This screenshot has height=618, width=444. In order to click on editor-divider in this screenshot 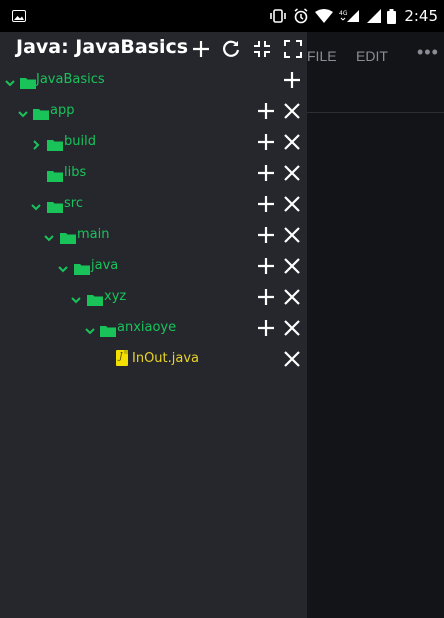, I will do `click(375, 112)`.